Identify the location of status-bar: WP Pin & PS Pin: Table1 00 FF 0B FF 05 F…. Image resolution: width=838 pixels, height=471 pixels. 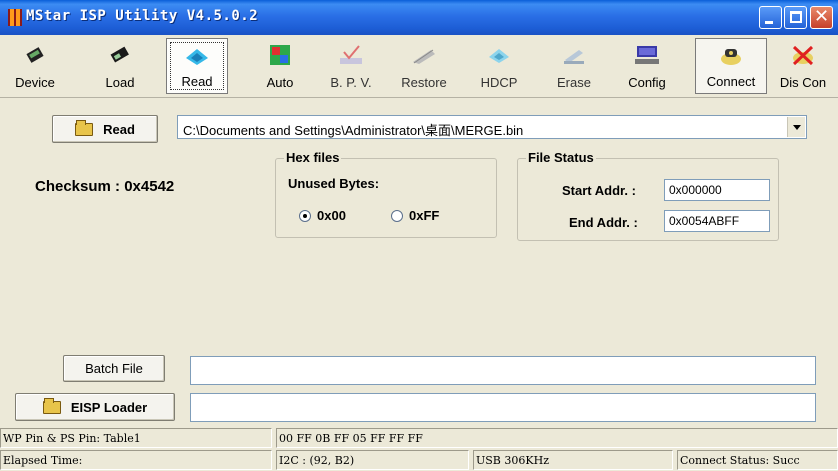
(419, 449).